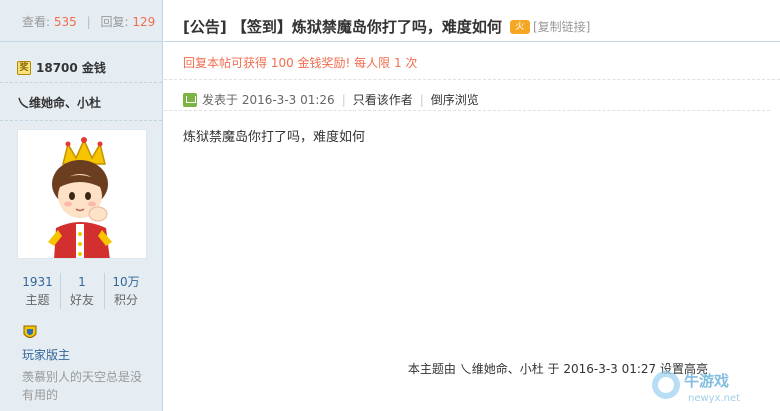 This screenshot has width=780, height=411. What do you see at coordinates (472, 61) in the screenshot?
I see `reward-notice: 回复本帖可获得 100 金钱奖励! 每人限 1 次` at bounding box center [472, 61].